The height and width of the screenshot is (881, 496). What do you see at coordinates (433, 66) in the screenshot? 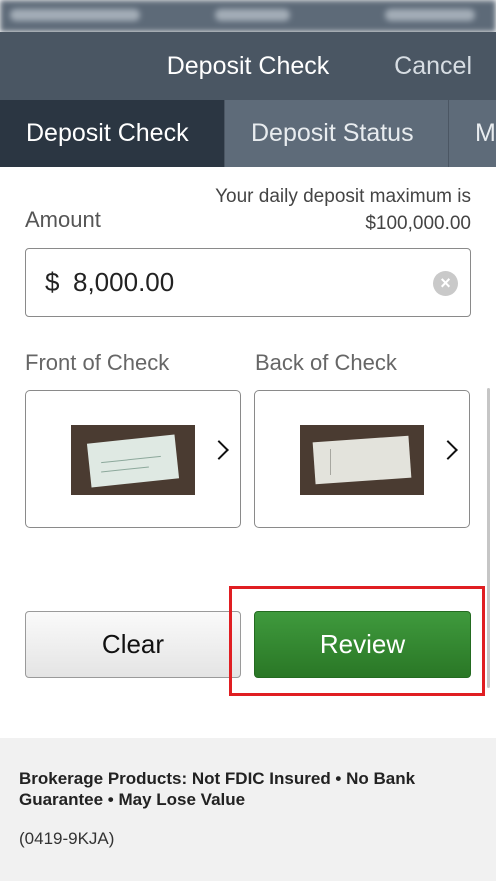
I see `cancel-button: Cancel` at bounding box center [433, 66].